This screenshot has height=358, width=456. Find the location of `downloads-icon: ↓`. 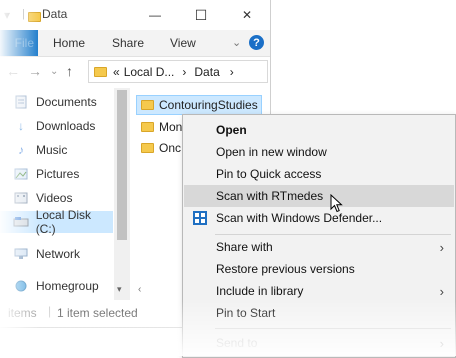

downloads-icon: ↓ is located at coordinates (21, 126).